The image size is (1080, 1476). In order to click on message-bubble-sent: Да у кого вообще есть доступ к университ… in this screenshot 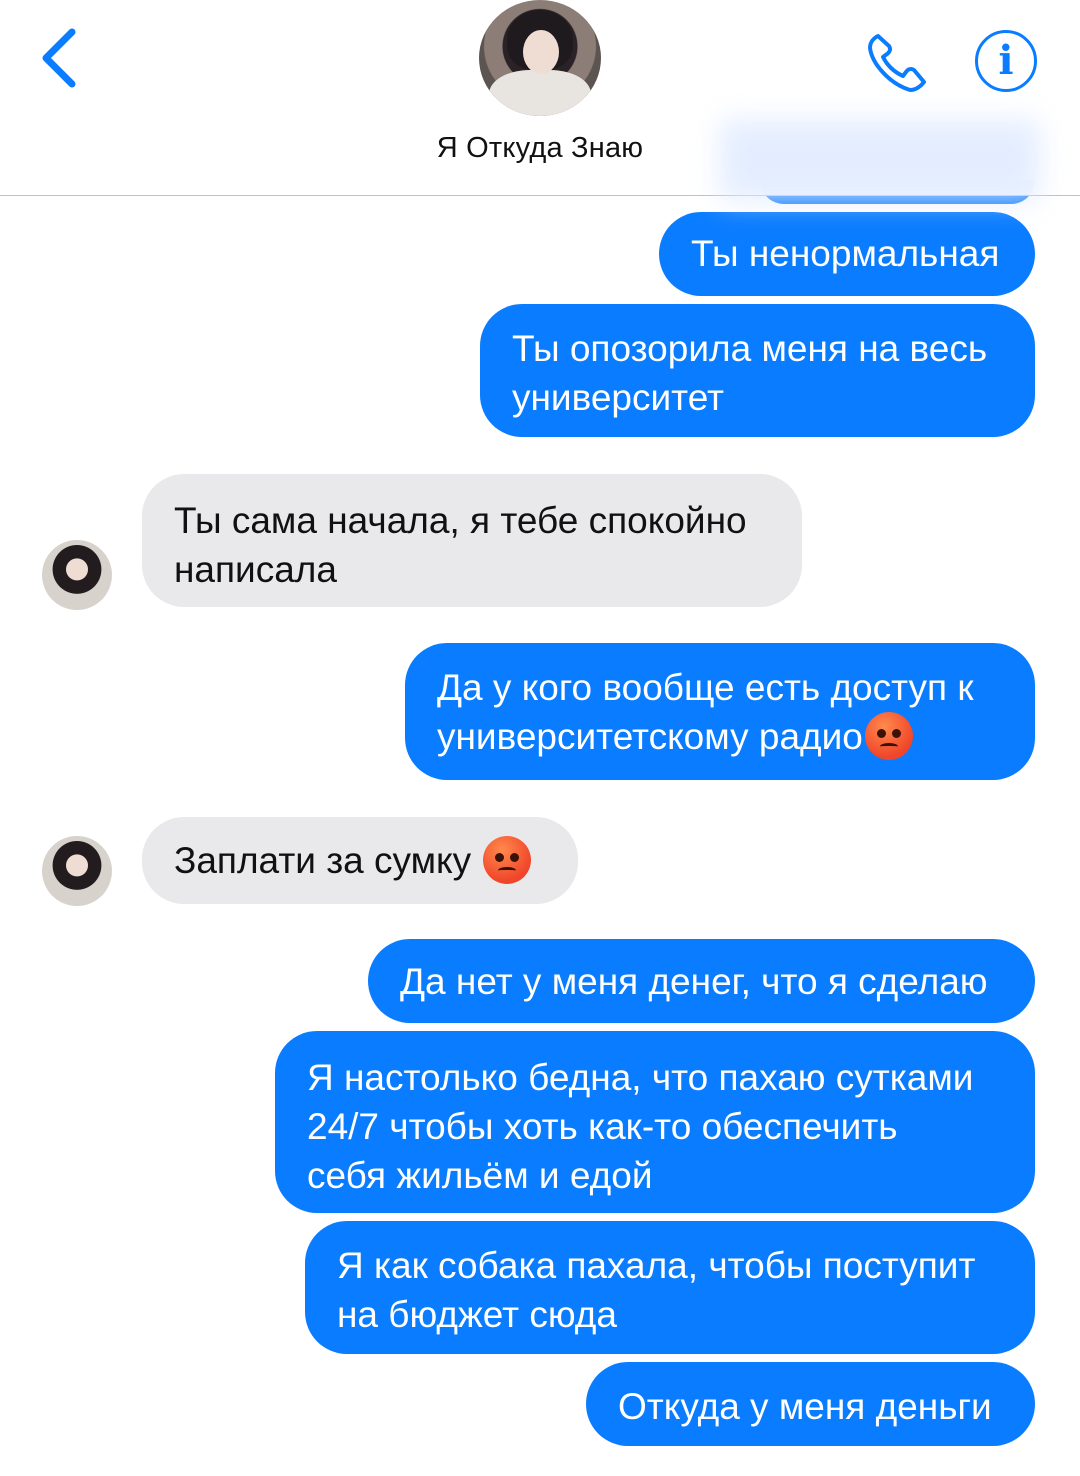, I will do `click(720, 711)`.